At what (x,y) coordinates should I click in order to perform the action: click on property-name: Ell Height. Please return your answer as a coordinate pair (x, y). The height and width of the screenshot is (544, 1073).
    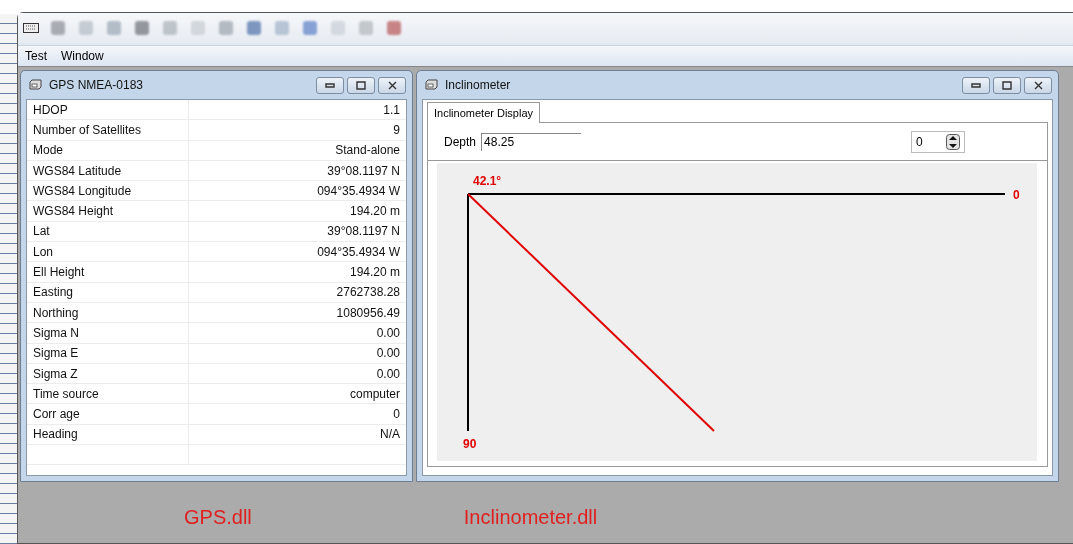
    Looking at the image, I should click on (108, 272).